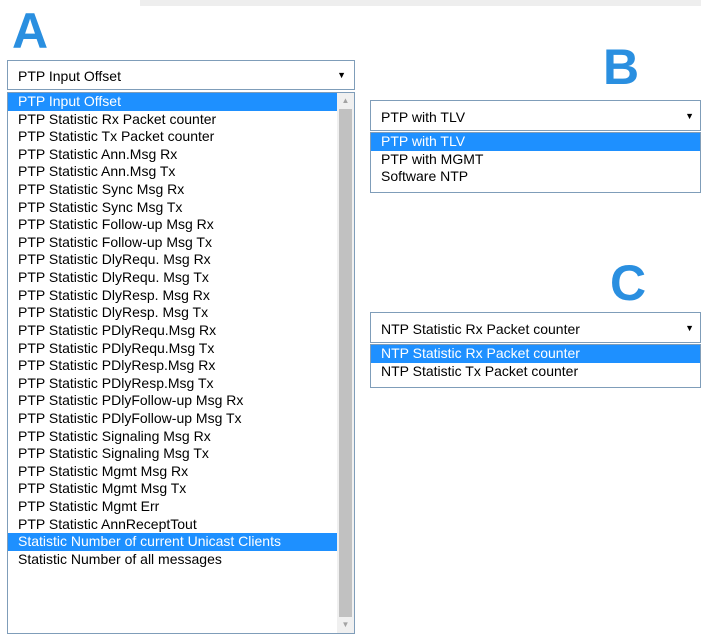 This screenshot has width=701, height=634. What do you see at coordinates (172, 296) in the screenshot?
I see `list-item: PTP Statistic DlyResp. Msg Rx` at bounding box center [172, 296].